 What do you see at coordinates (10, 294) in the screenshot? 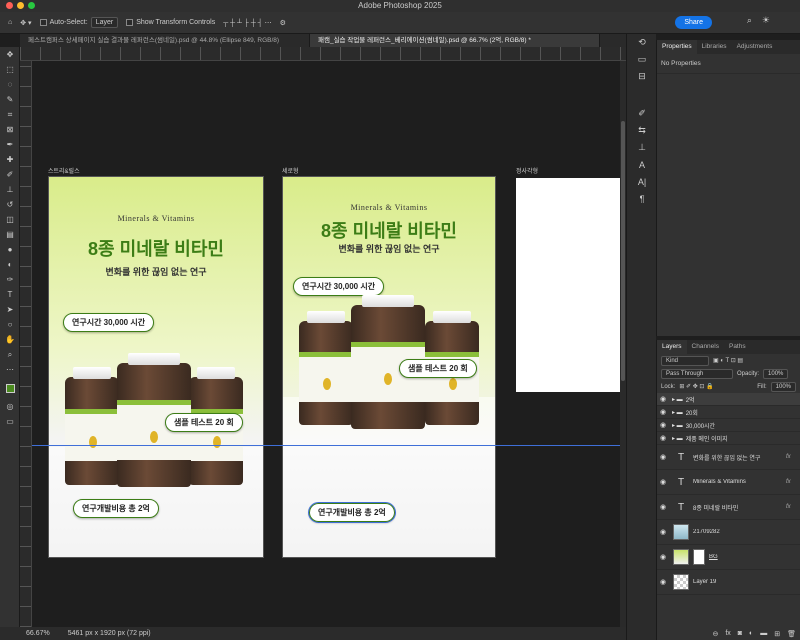
I see `type-icon: T` at bounding box center [10, 294].